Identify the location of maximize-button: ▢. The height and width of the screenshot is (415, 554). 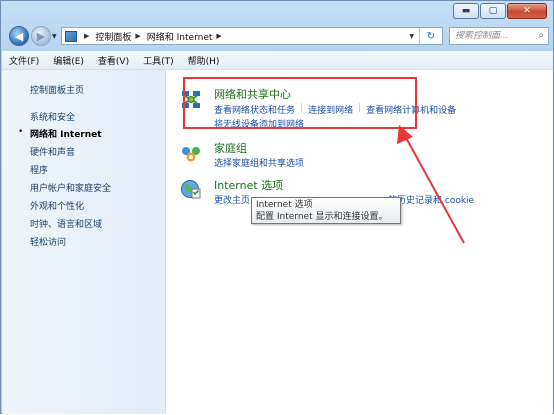
(493, 11).